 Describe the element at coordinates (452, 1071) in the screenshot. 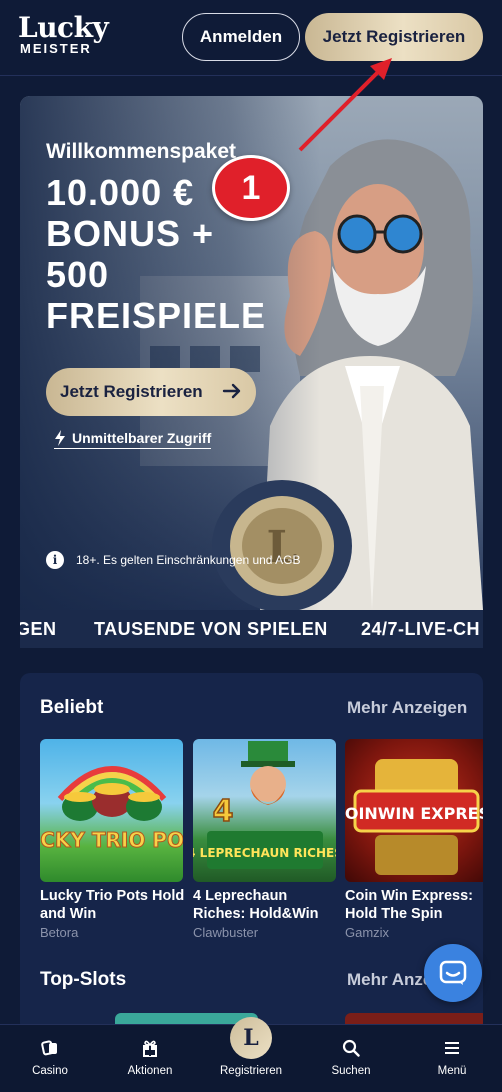

I see `nav-label: Menü` at that location.